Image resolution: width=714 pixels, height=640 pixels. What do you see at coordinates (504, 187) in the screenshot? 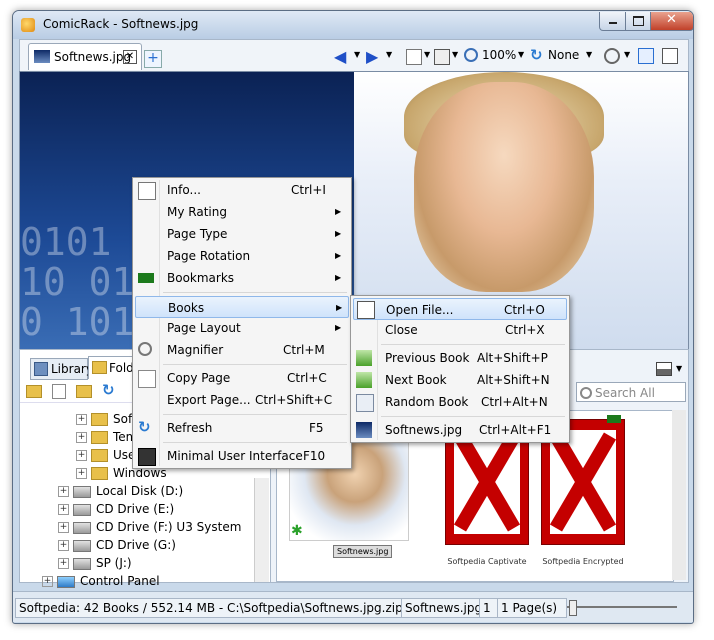
I see `photo-portrait` at bounding box center [504, 187].